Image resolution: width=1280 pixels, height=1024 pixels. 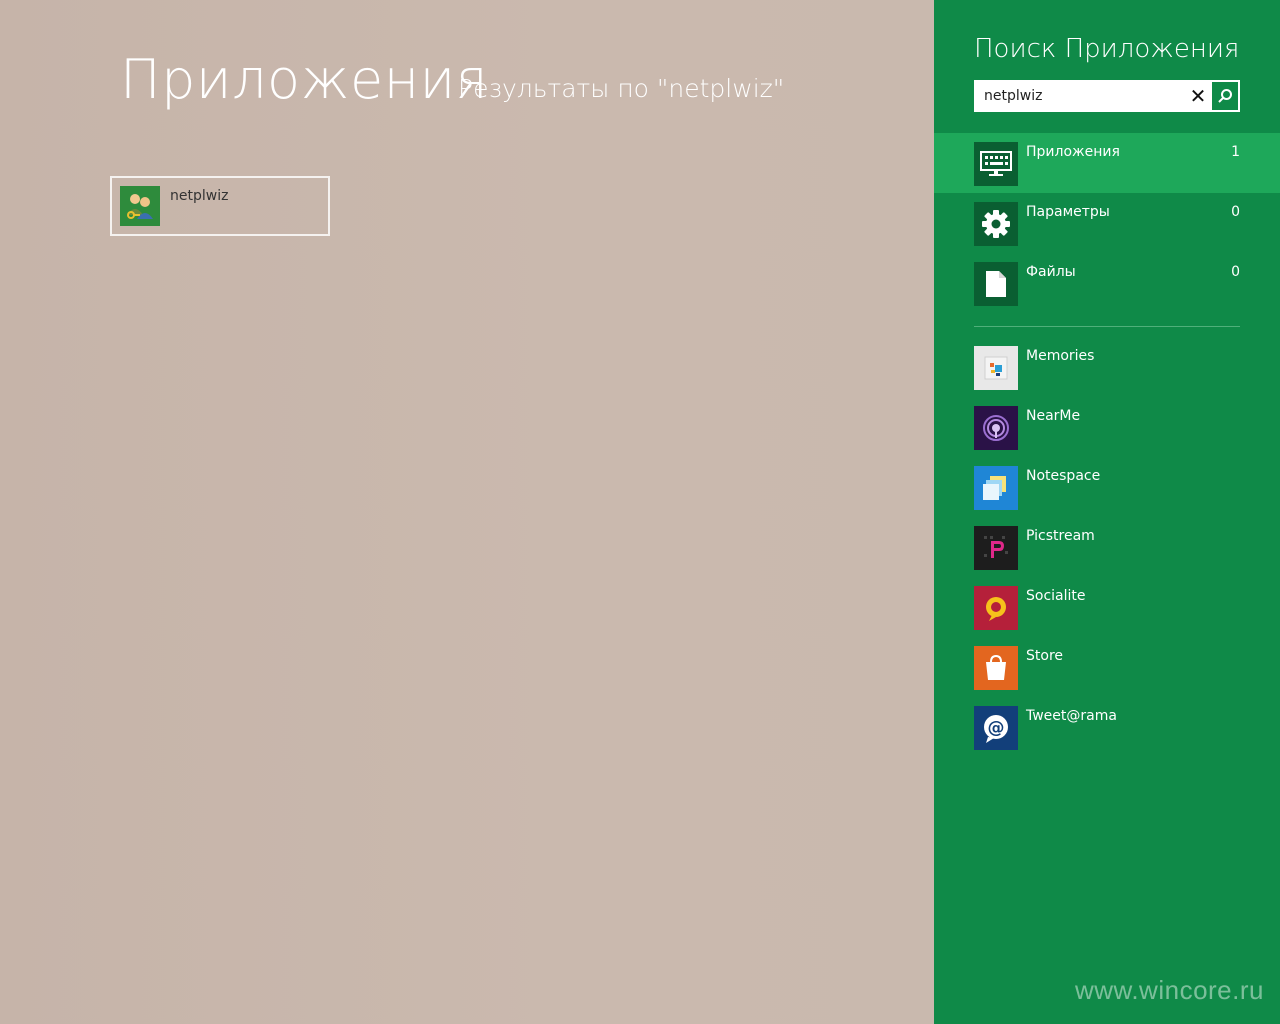 I want to click on app-item-picstream: Picstream, so click(x=1107, y=549).